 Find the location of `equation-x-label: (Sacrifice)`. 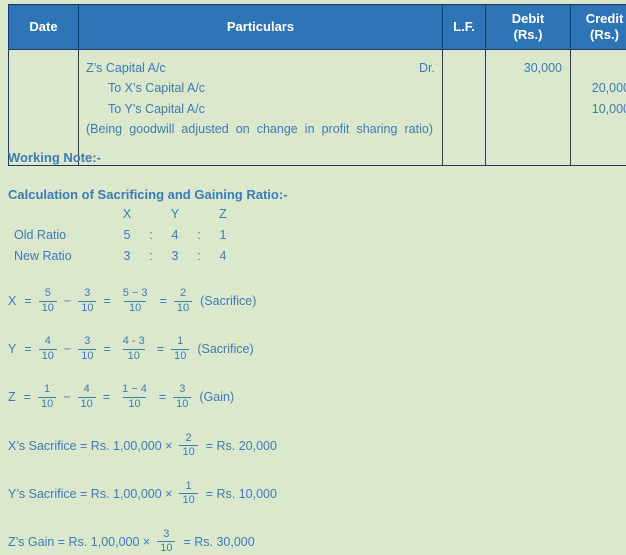

equation-x-label: (Sacrifice) is located at coordinates (225, 301).